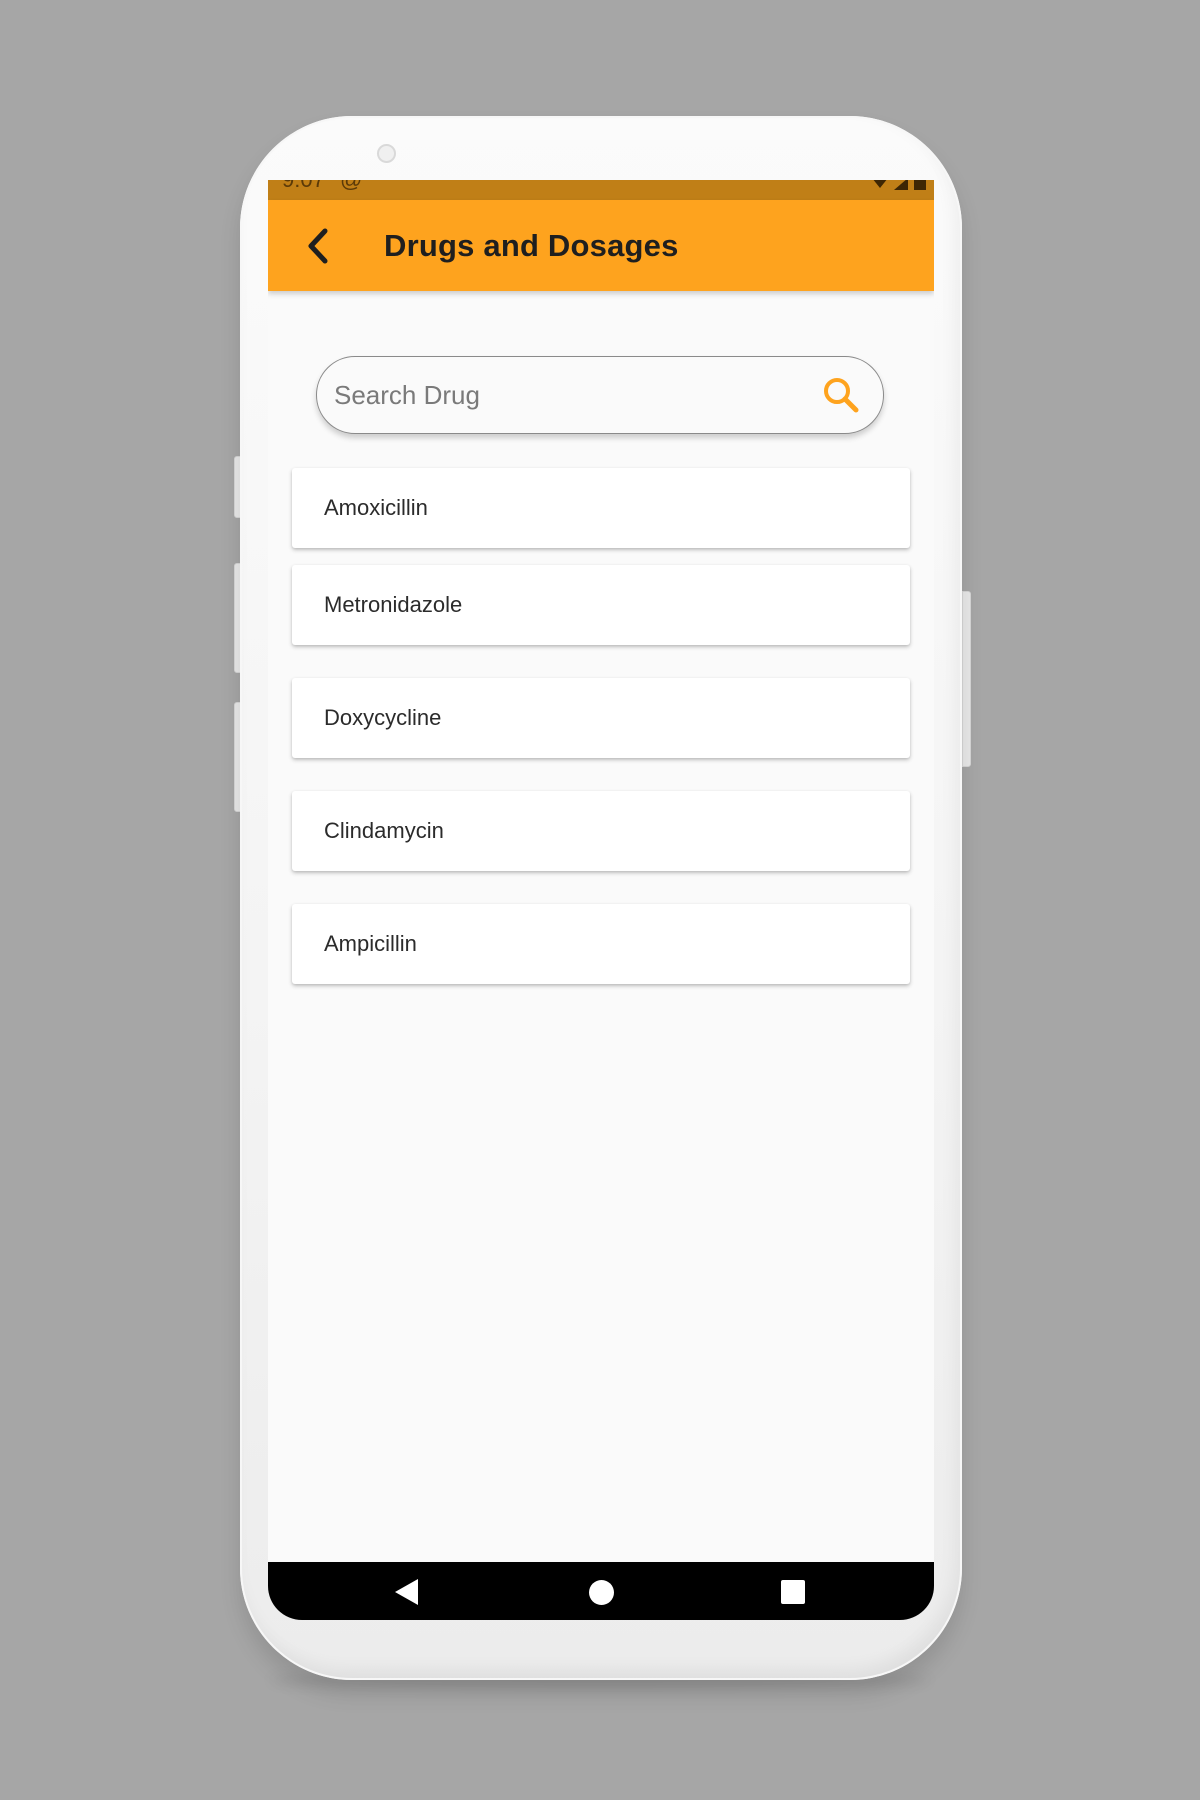  What do you see at coordinates (966, 679) in the screenshot?
I see `phone-power-button` at bounding box center [966, 679].